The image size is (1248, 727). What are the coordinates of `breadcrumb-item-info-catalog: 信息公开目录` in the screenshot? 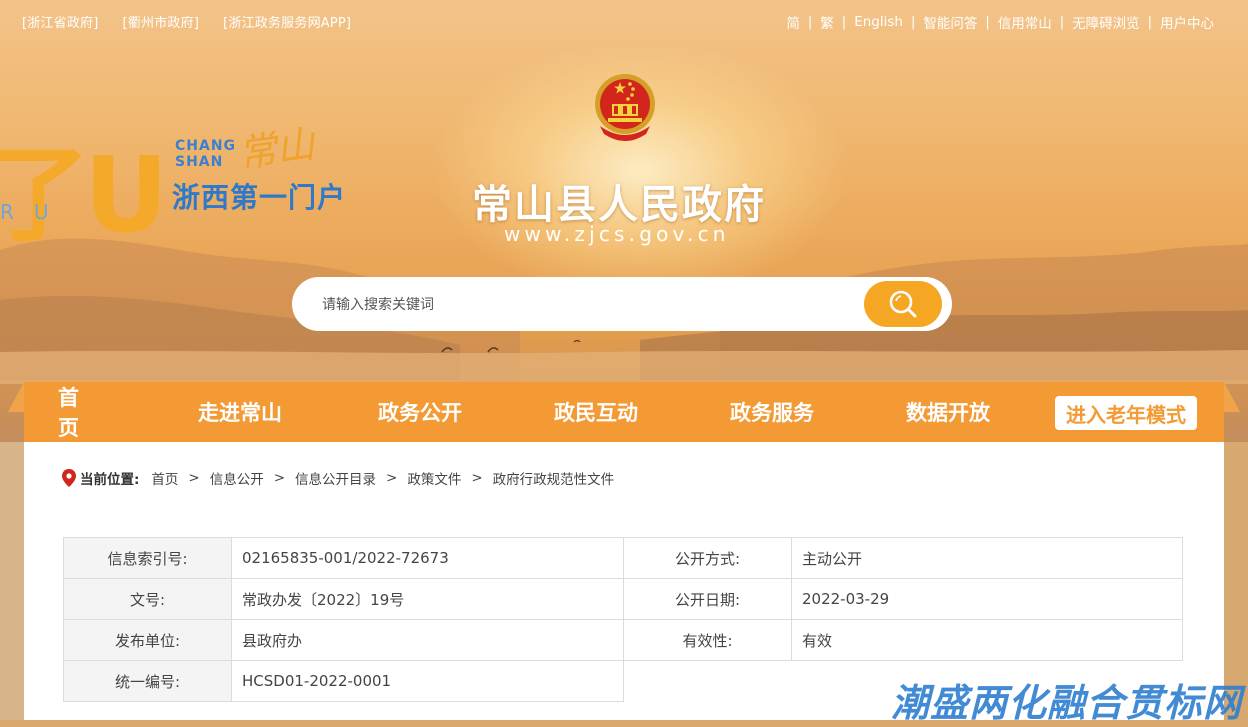 It's located at (335, 478).